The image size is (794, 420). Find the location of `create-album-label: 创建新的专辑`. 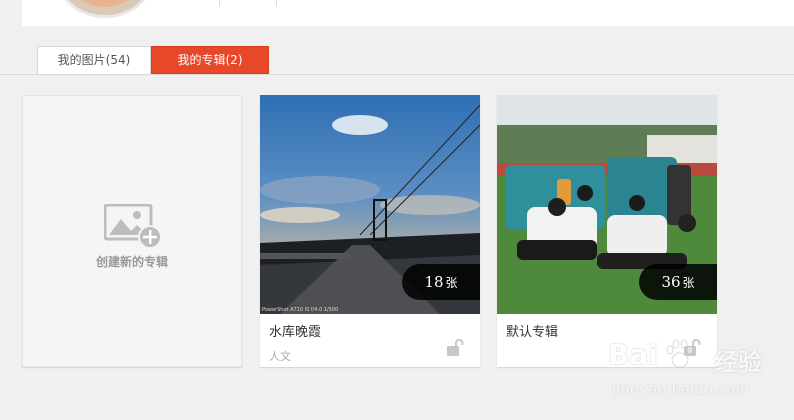

create-album-label: 创建新的专辑 is located at coordinates (131, 262).